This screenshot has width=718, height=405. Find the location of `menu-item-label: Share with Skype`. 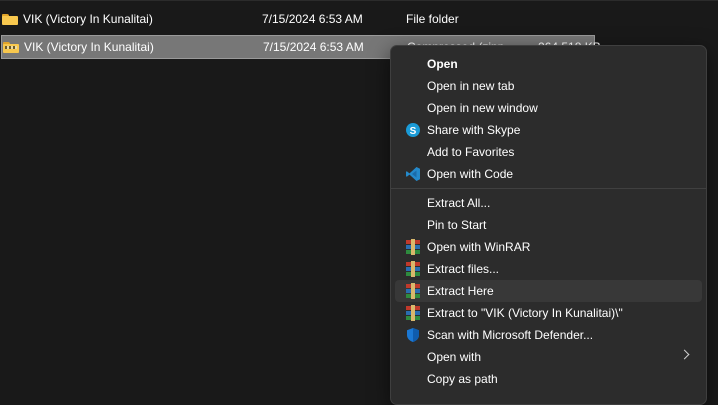

menu-item-label: Share with Skype is located at coordinates (474, 130).